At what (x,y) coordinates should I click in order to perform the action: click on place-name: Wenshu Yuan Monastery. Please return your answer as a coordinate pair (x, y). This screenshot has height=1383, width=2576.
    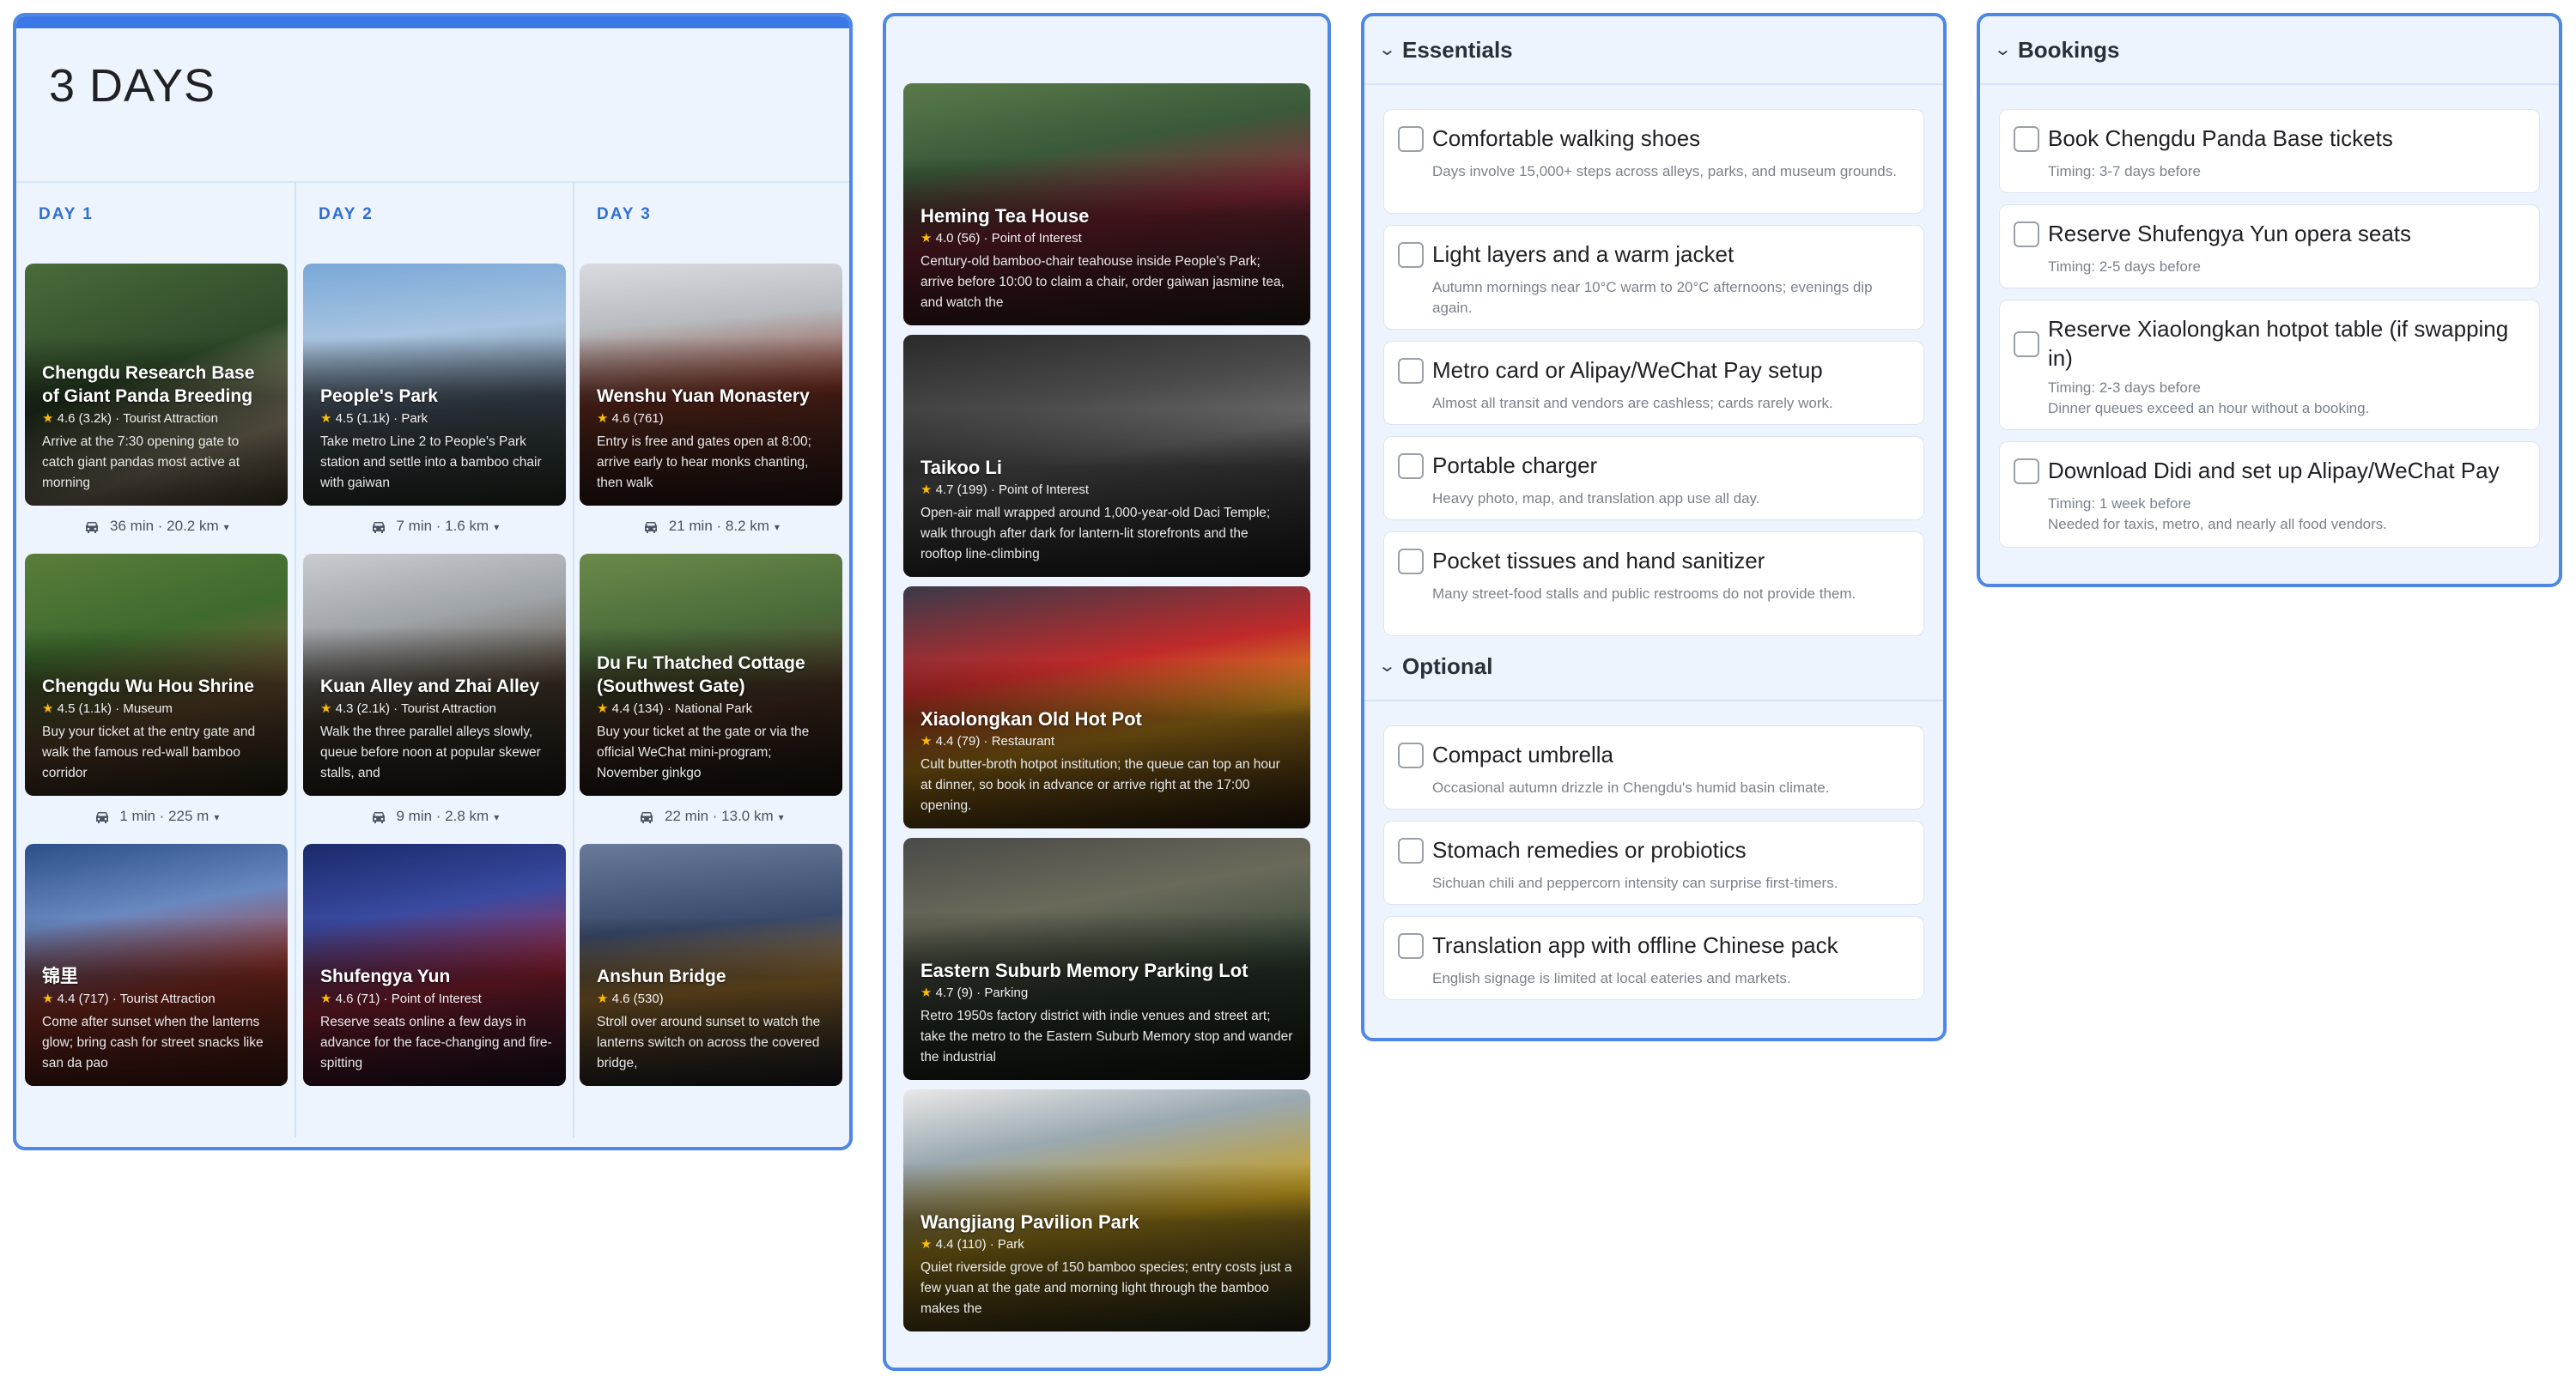
    Looking at the image, I should click on (704, 396).